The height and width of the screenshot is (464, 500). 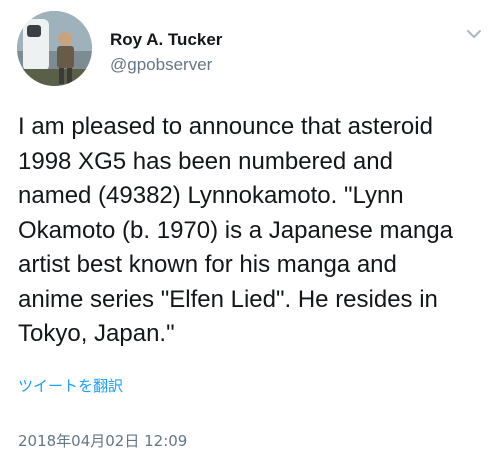 I want to click on chevron-down-icon, so click(x=474, y=34).